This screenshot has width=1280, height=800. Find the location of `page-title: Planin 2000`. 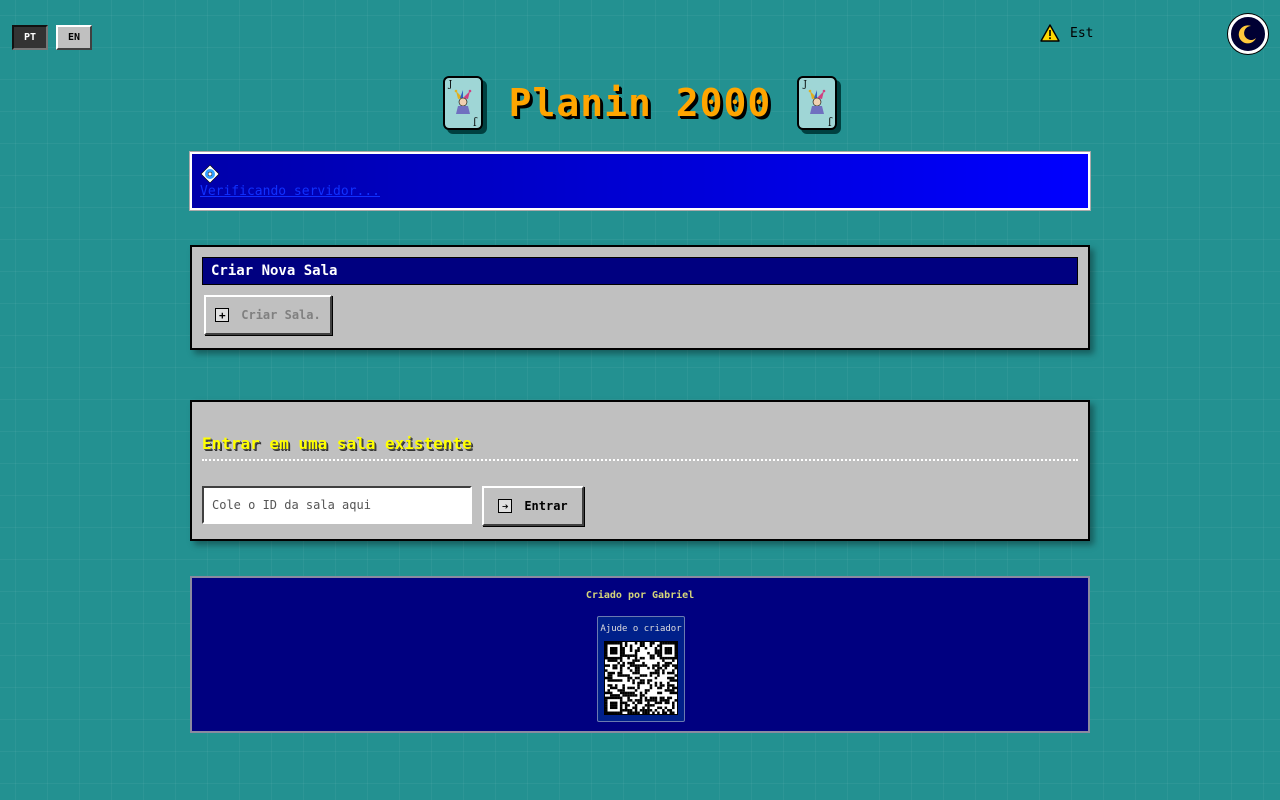

page-title: Planin 2000 is located at coordinates (640, 103).